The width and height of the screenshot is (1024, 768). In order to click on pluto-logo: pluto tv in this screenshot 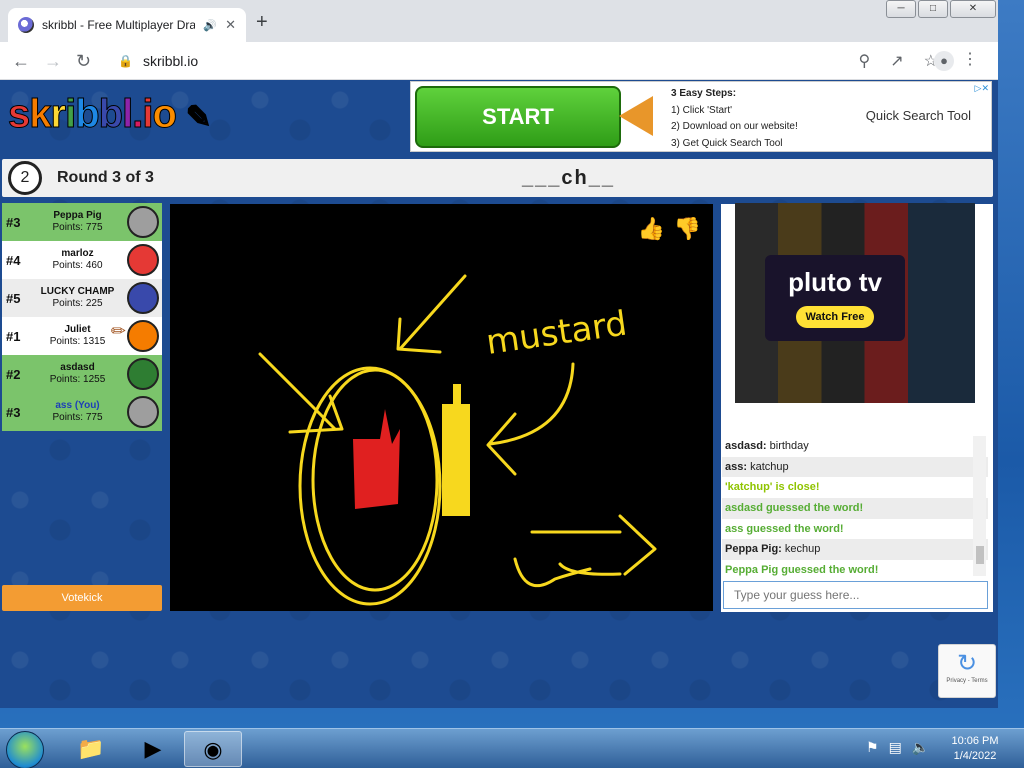, I will do `click(835, 282)`.